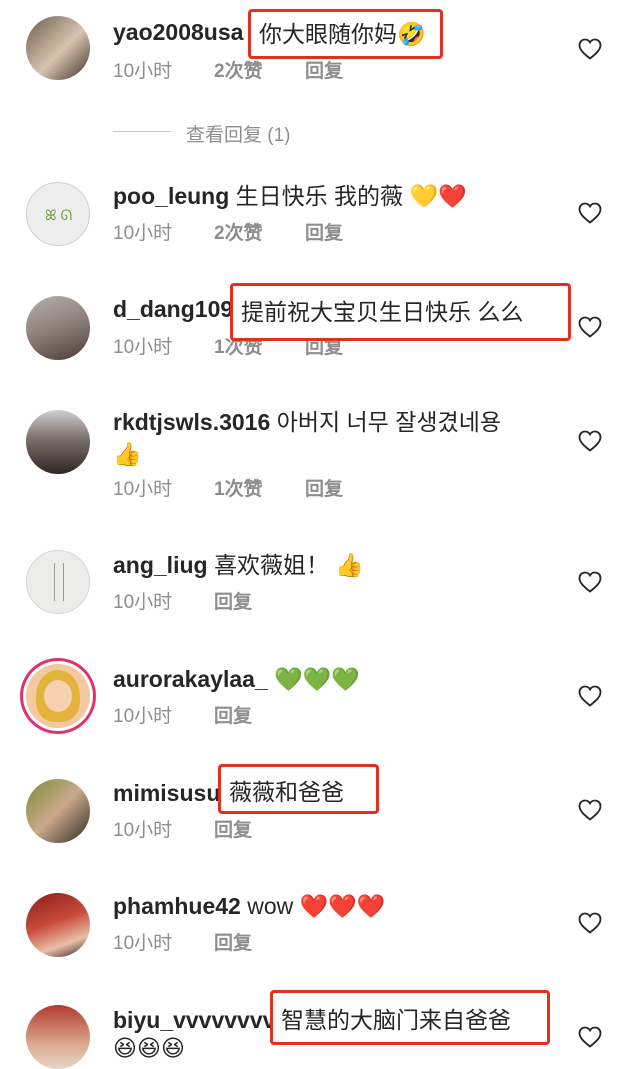 Image resolution: width=640 pixels, height=1069 pixels. Describe the element at coordinates (173, 309) in the screenshot. I see `username: d_dang109` at that location.